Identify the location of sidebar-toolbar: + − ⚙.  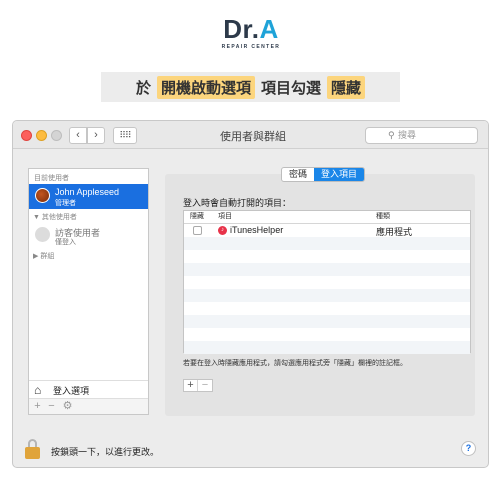
(88, 406).